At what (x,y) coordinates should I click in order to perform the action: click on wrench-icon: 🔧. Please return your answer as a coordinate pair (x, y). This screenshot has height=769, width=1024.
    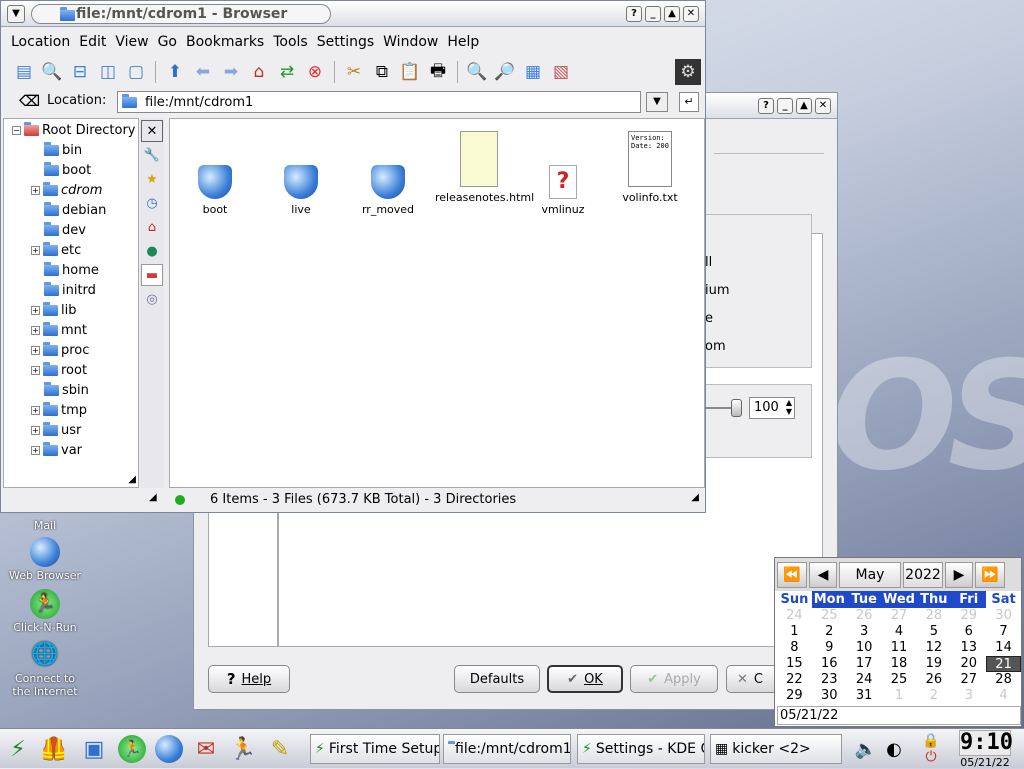
    Looking at the image, I should click on (152, 155).